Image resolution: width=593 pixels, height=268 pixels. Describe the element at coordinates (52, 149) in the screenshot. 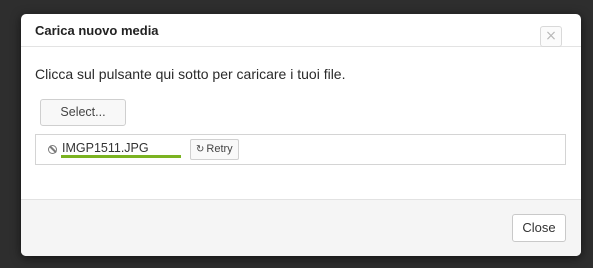

I see `cancel-icon` at that location.